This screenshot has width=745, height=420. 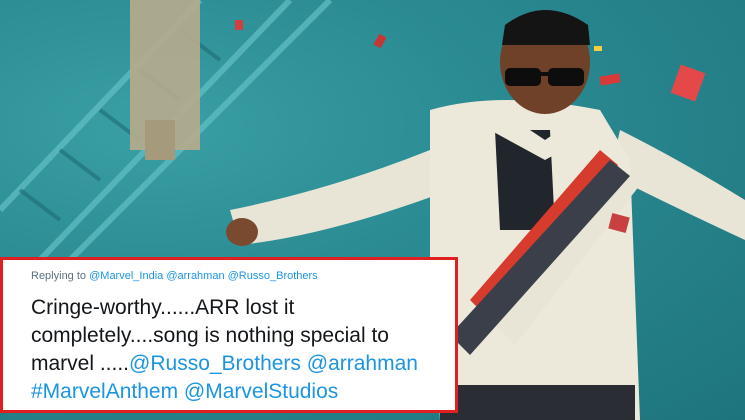 I want to click on tweet-line: Cringe-worthy......ARR lost it, so click(x=163, y=307).